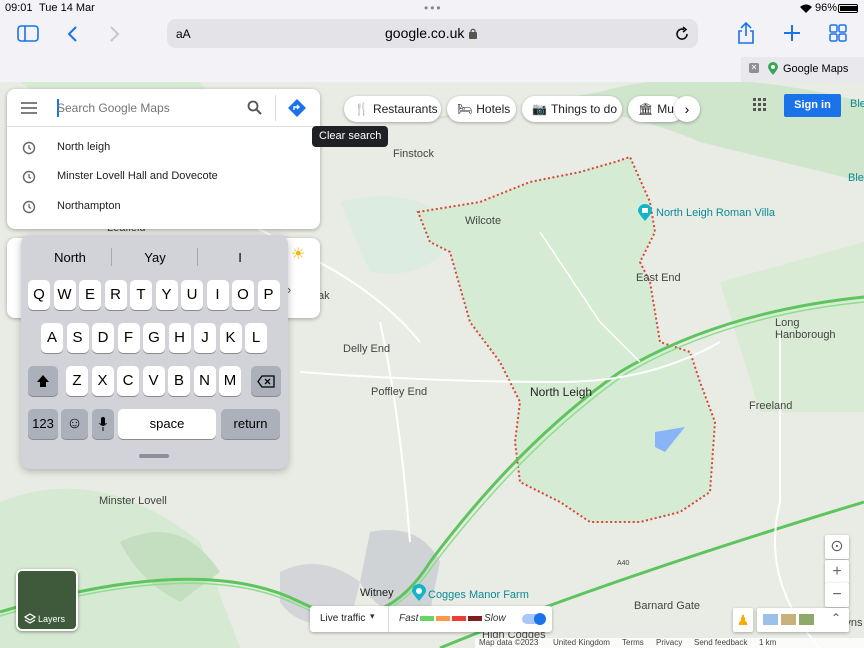 Image resolution: width=864 pixels, height=648 pixels. Describe the element at coordinates (792, 33) in the screenshot. I see `new-tab-icon` at that location.